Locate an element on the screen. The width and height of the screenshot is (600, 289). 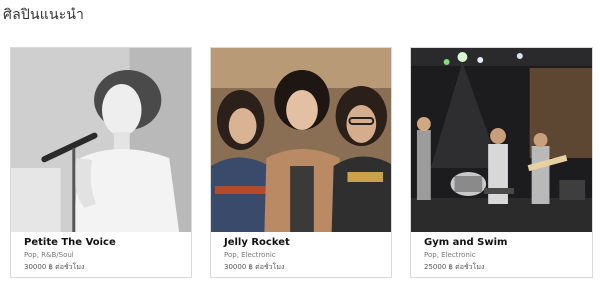
artist-name: Gym and Swim is located at coordinates (465, 242).